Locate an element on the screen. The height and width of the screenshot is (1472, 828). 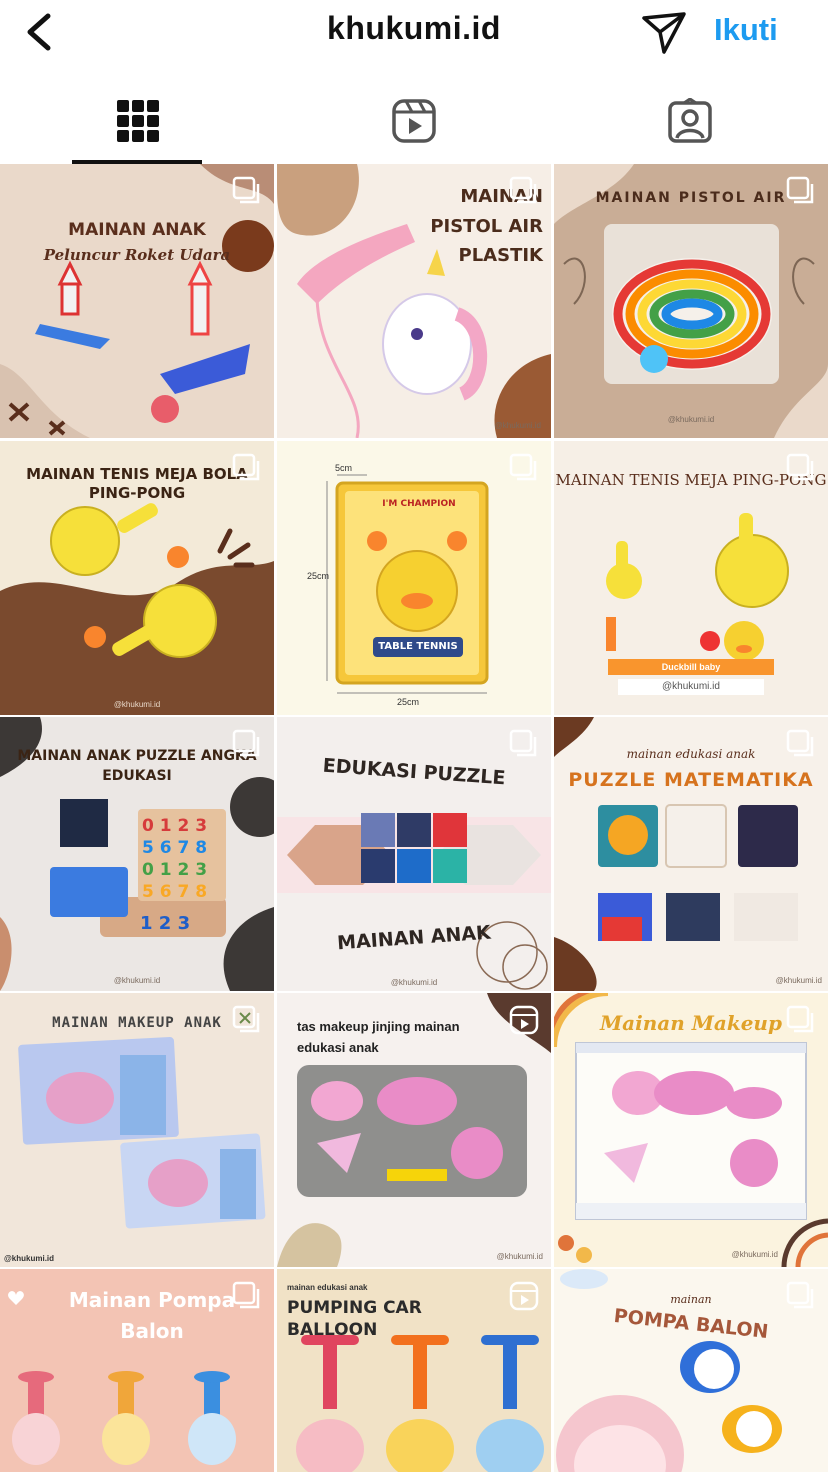
tagged-person-icon is located at coordinates (690, 120).